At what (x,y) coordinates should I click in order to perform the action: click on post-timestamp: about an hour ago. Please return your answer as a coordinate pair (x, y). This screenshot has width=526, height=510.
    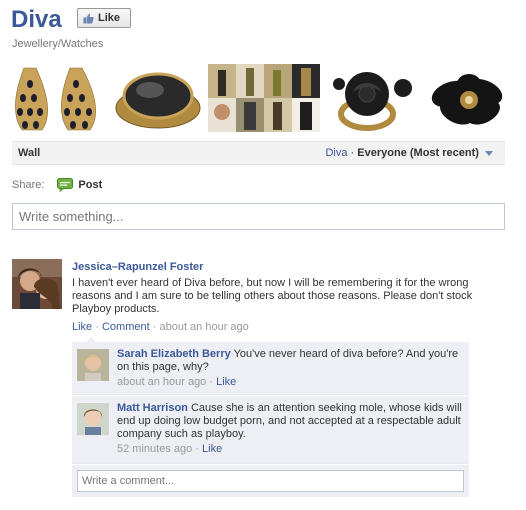
    Looking at the image, I should click on (203, 327).